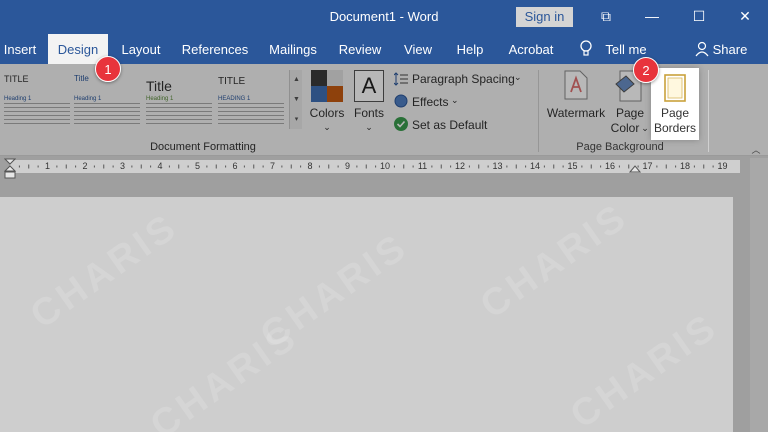  I want to click on tab-mailings: Mailings, so click(293, 49).